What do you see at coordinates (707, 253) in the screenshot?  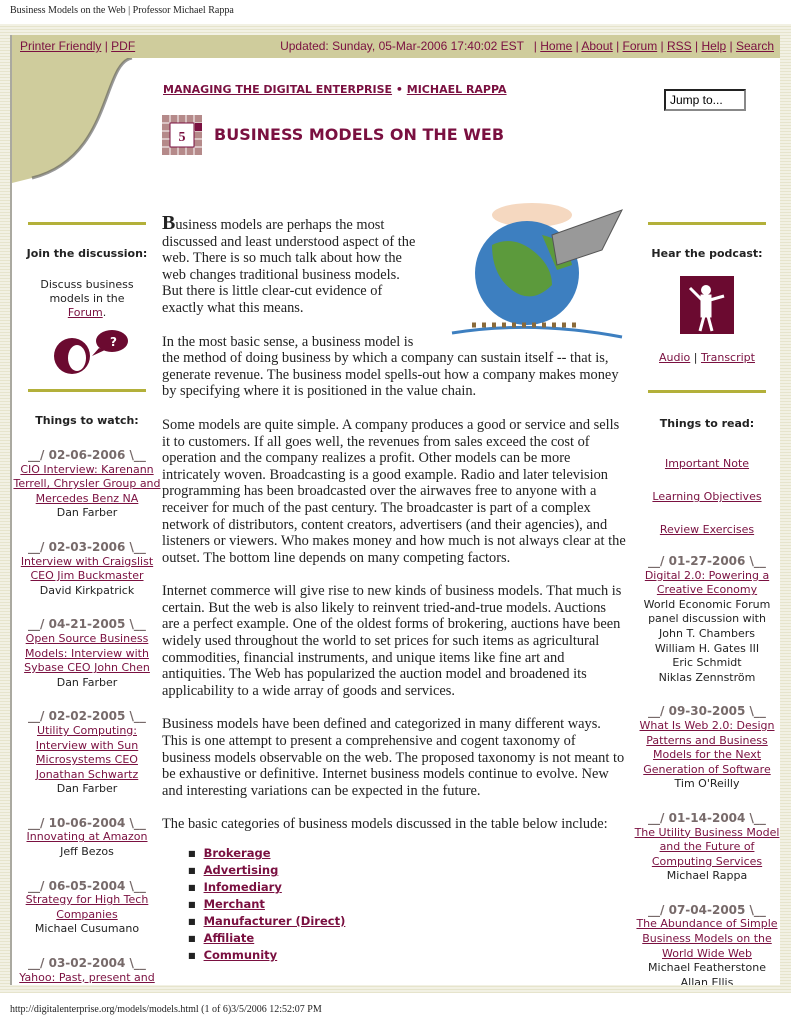 I see `podcast-heading: Hear the podcast:` at bounding box center [707, 253].